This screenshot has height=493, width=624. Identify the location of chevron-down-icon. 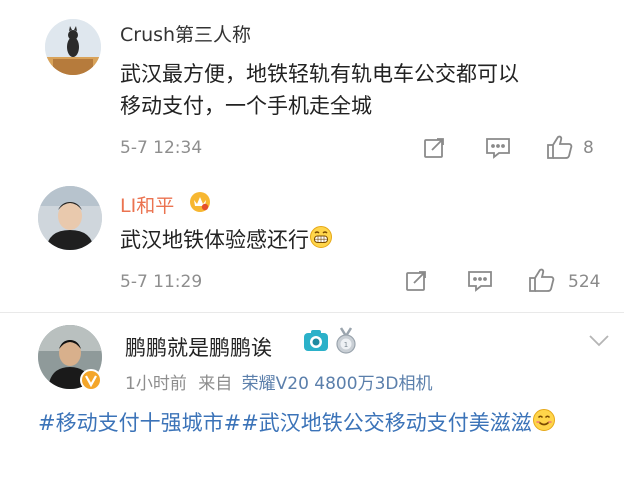
(599, 341).